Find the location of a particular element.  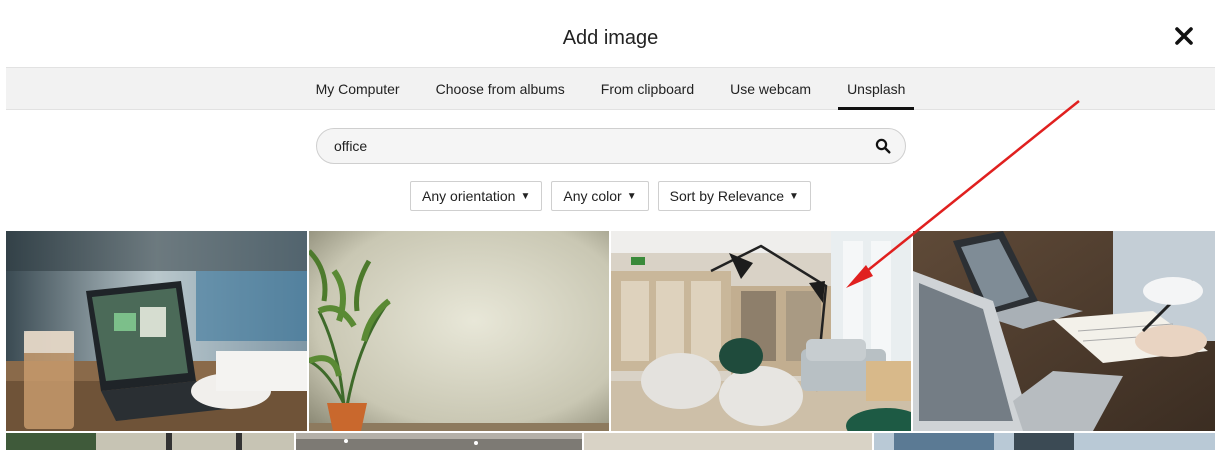

search-input is located at coordinates (604, 146).